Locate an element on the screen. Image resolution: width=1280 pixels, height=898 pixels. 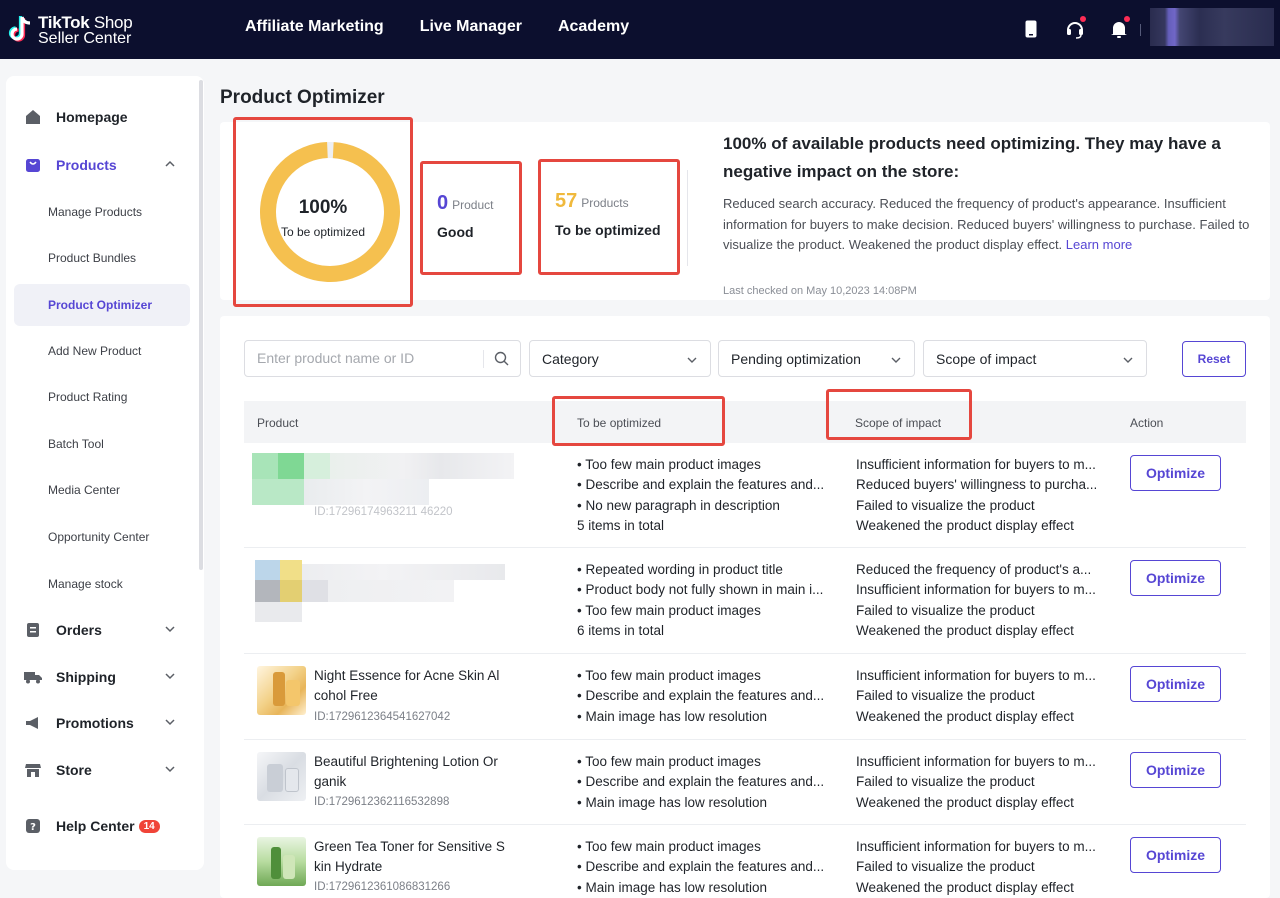
bell-icon is located at coordinates (1119, 29).